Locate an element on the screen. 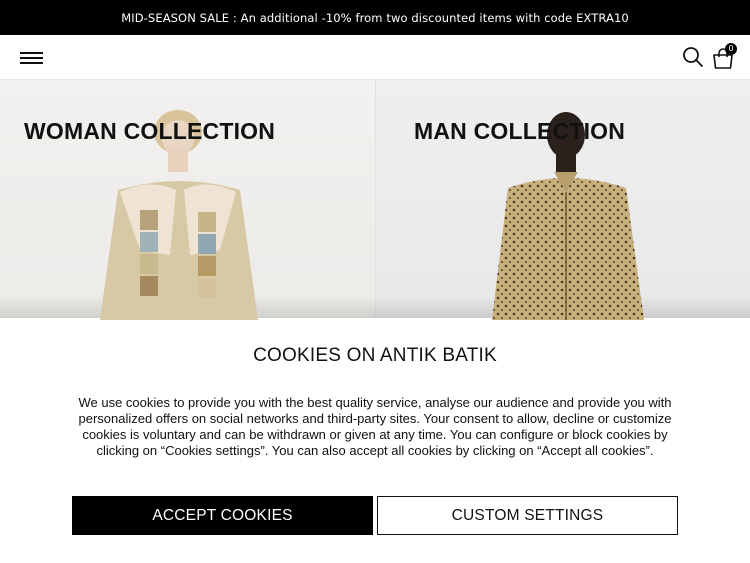 Image resolution: width=750 pixels, height=563 pixels. man-collection-title: MAN COLLECTION is located at coordinates (520, 131).